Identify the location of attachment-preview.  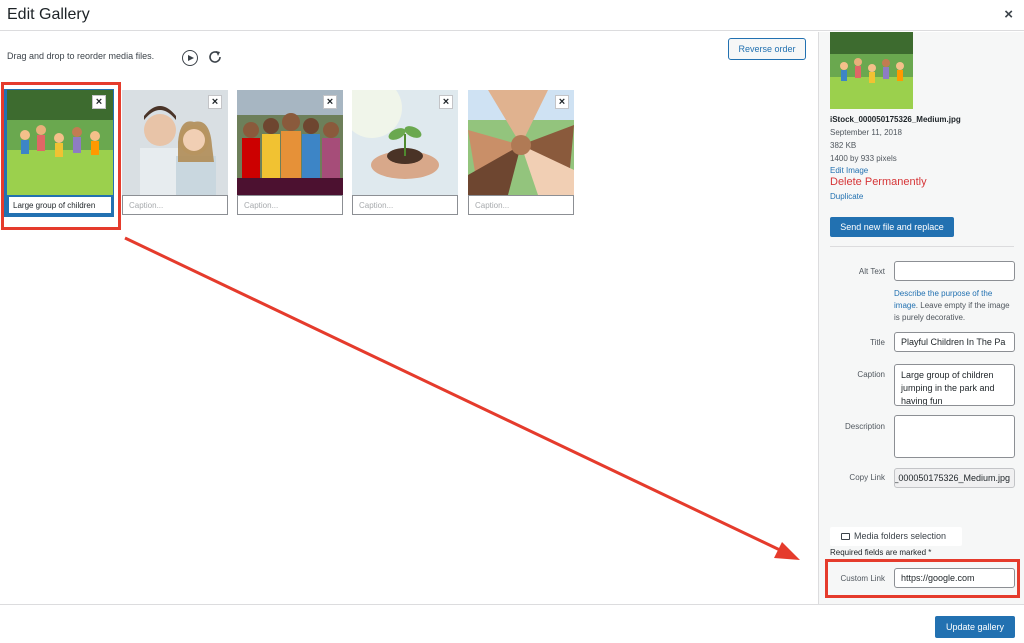
(871, 70).